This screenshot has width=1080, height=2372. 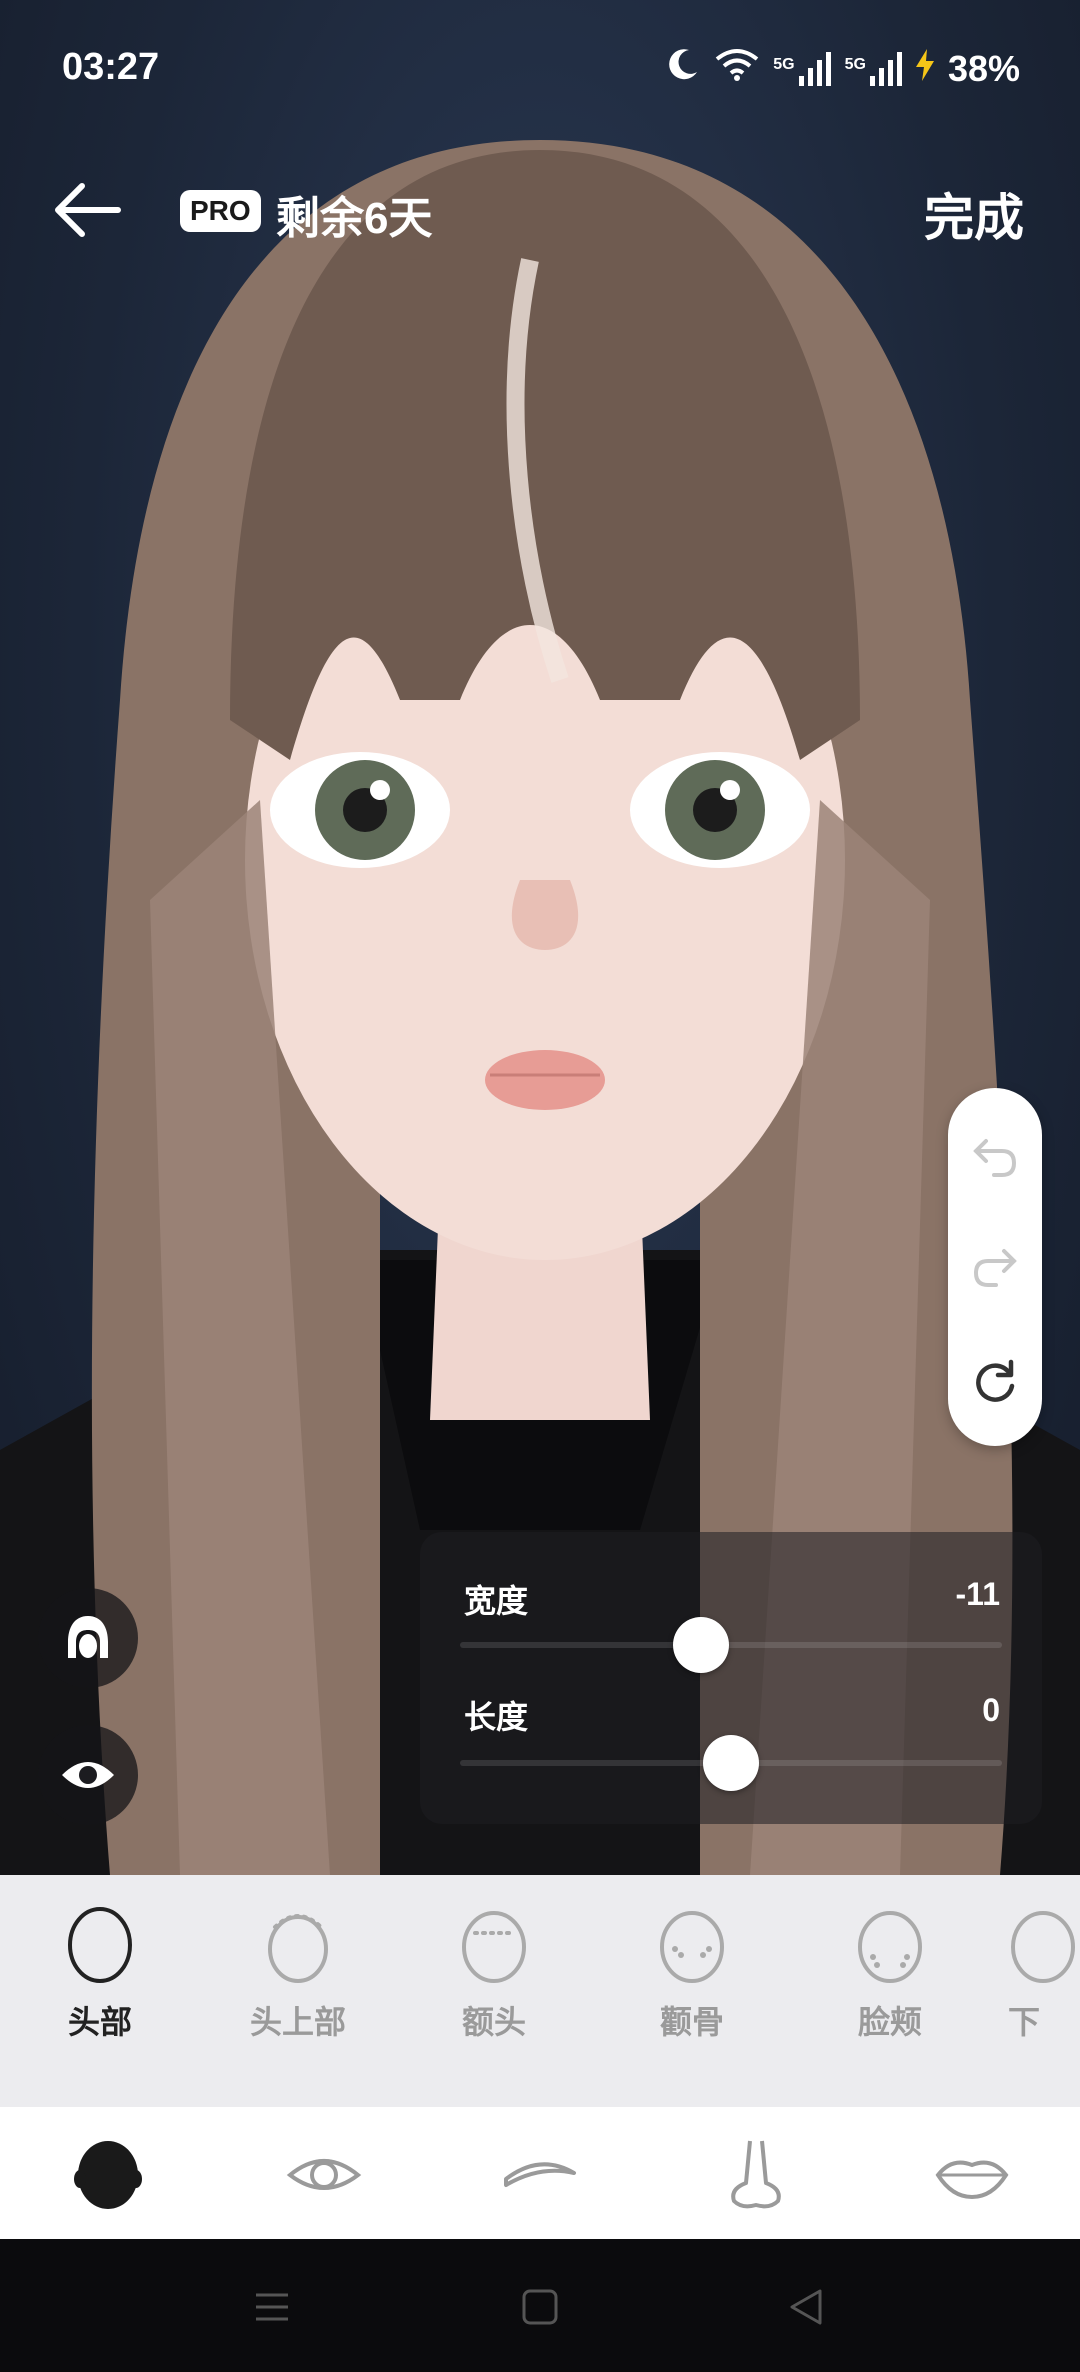 I want to click on nav-back-button, so click(x=806, y=2309).